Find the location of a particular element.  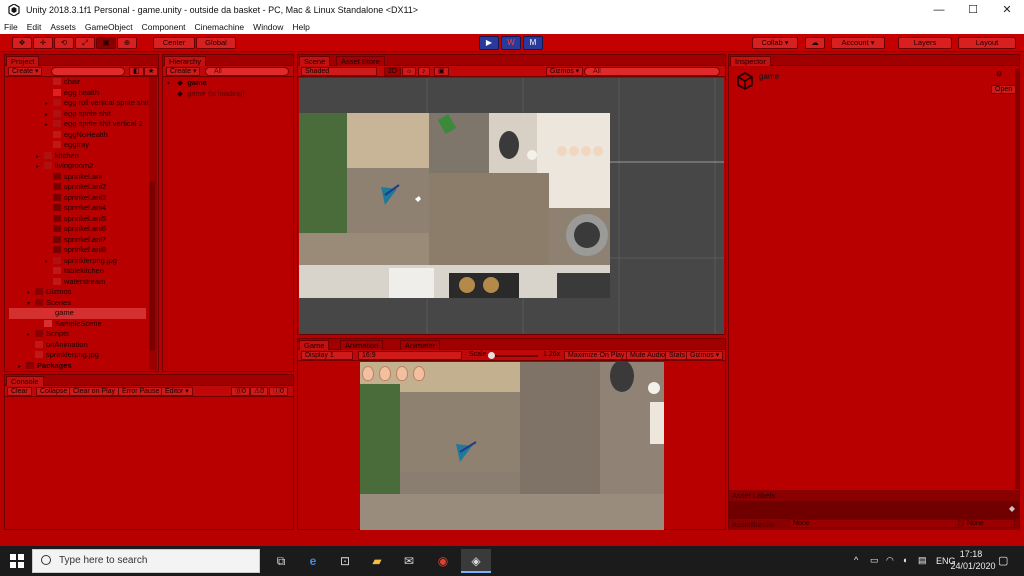

unity-taskbar-icon: ◈ is located at coordinates (476, 561).